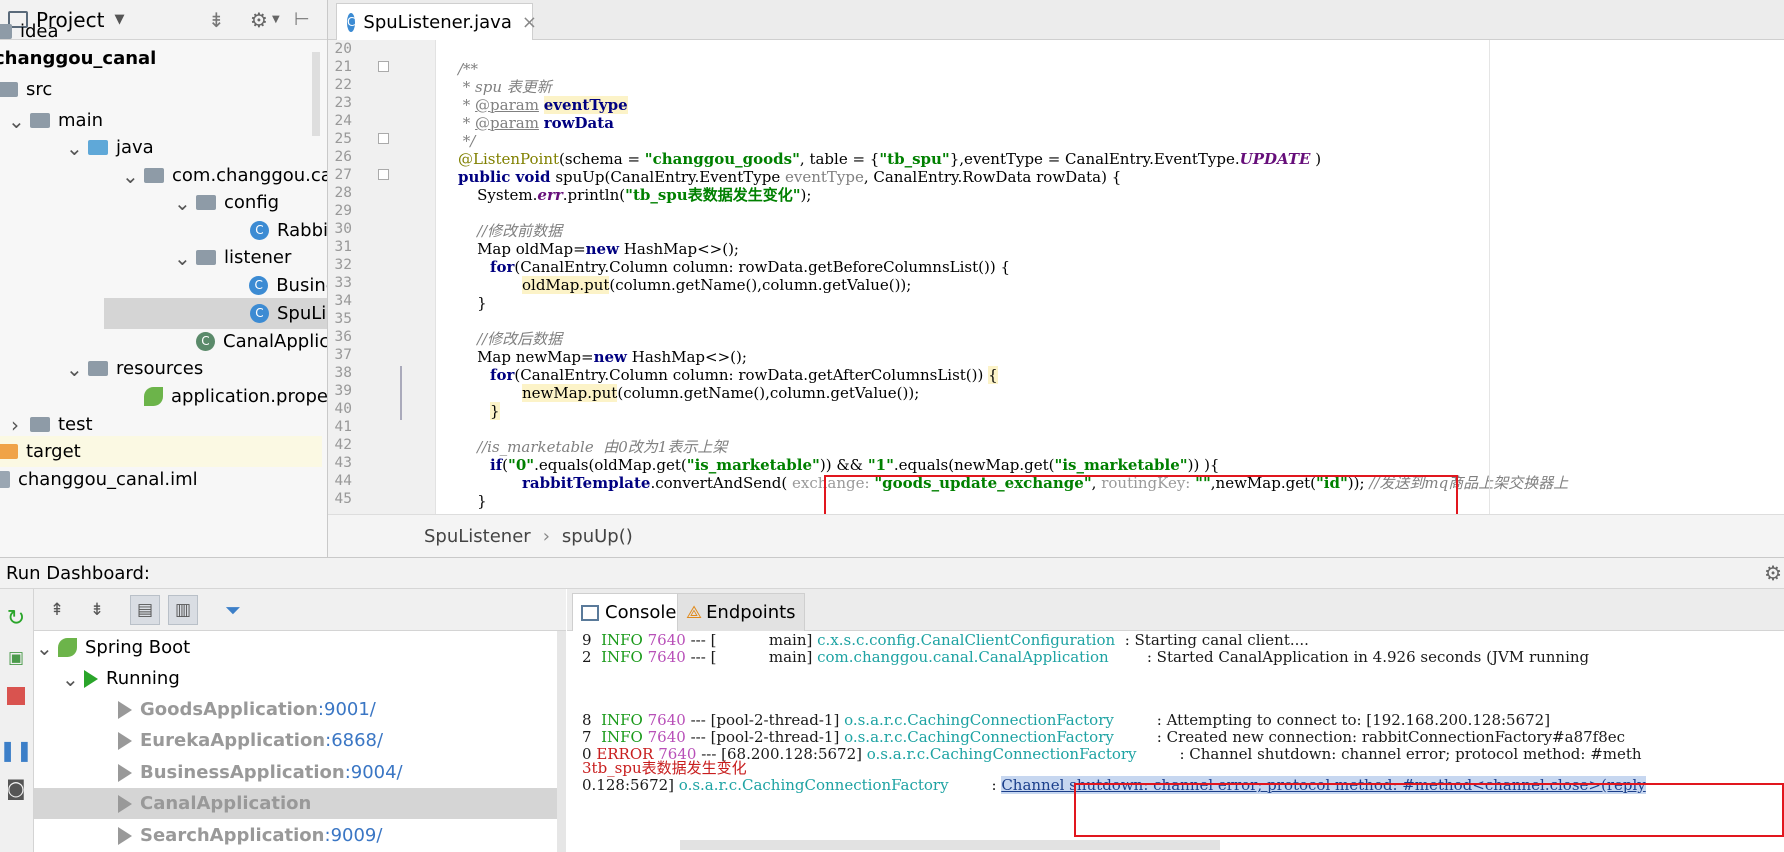  I want to click on project-tree-item: target, so click(161, 451).